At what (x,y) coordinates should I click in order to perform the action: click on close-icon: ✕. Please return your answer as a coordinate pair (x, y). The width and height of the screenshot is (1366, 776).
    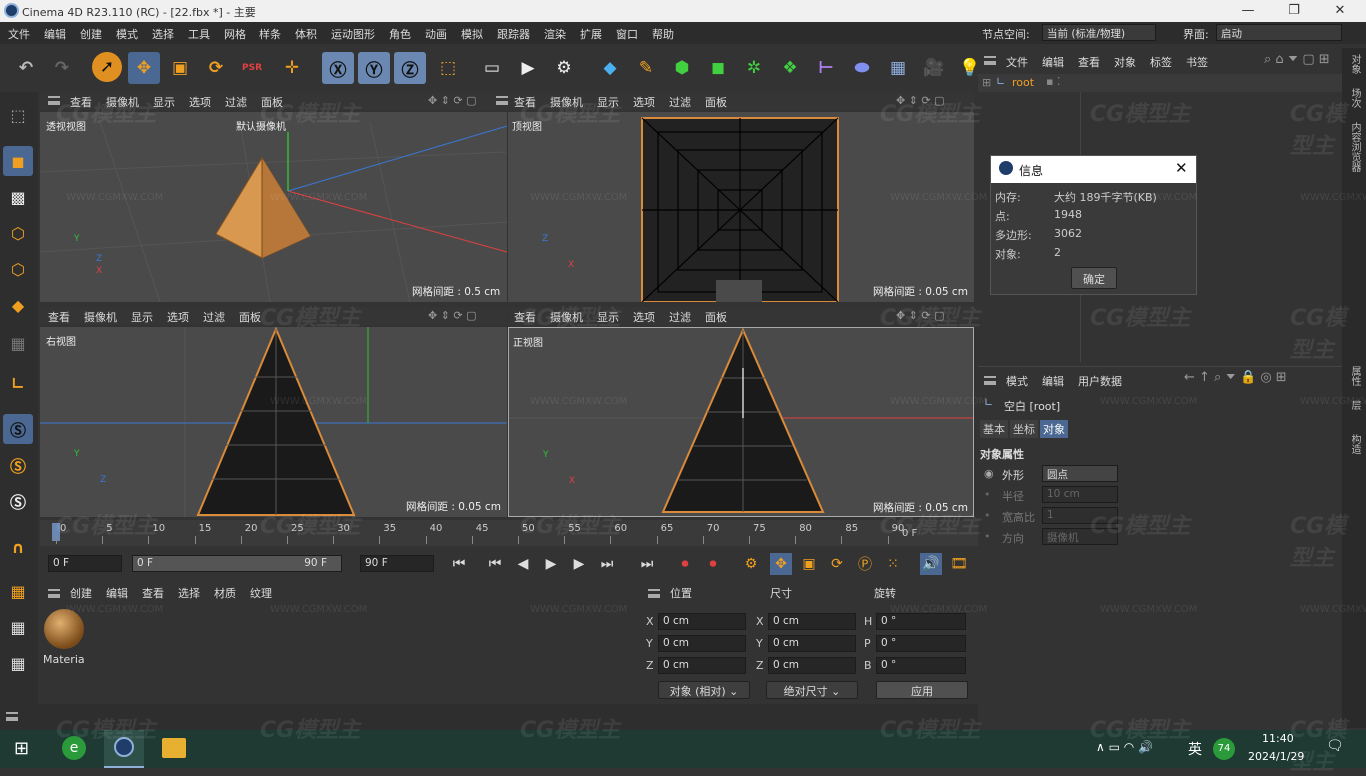
    Looking at the image, I should click on (1181, 168).